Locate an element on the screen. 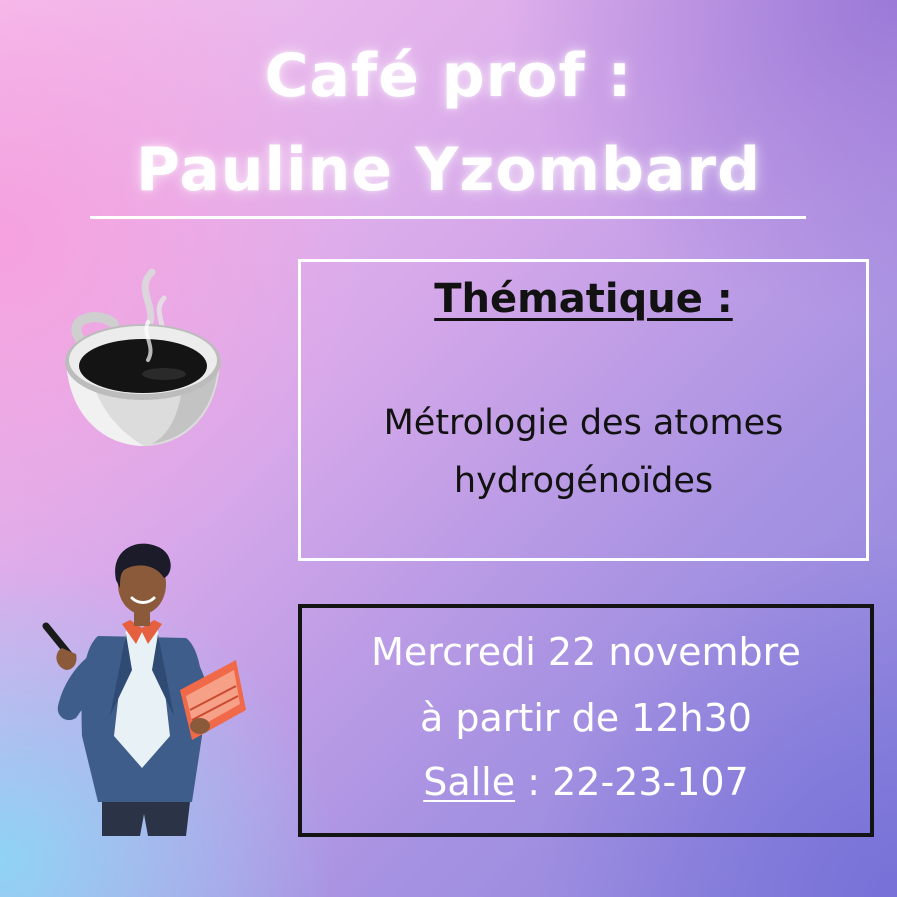  event-room: Salle : 22-23-107 is located at coordinates (586, 782).